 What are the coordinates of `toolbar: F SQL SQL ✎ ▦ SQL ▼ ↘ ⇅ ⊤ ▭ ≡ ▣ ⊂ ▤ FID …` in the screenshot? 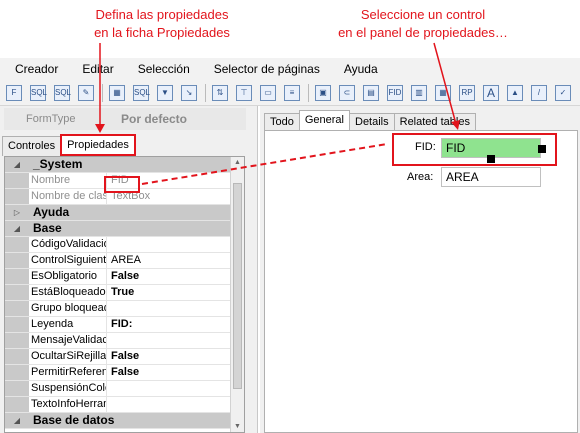 It's located at (290, 93).